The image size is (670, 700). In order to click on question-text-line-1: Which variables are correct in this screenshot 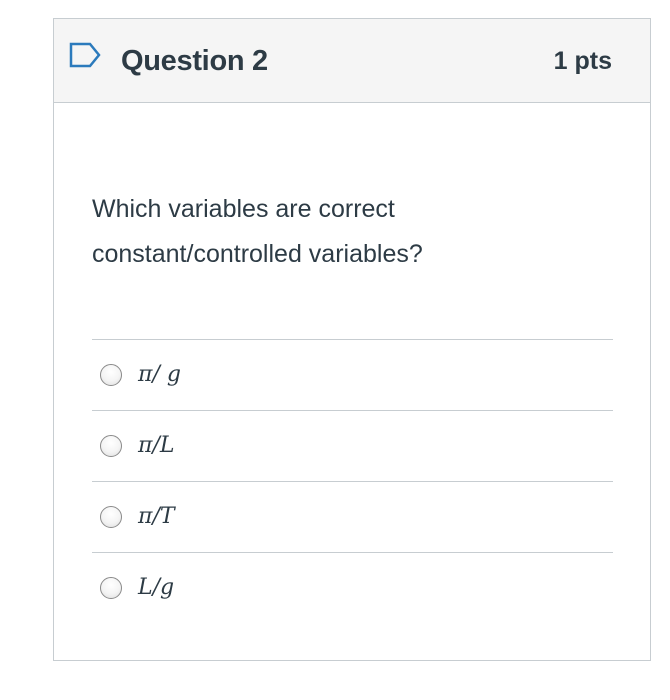, I will do `click(243, 209)`.